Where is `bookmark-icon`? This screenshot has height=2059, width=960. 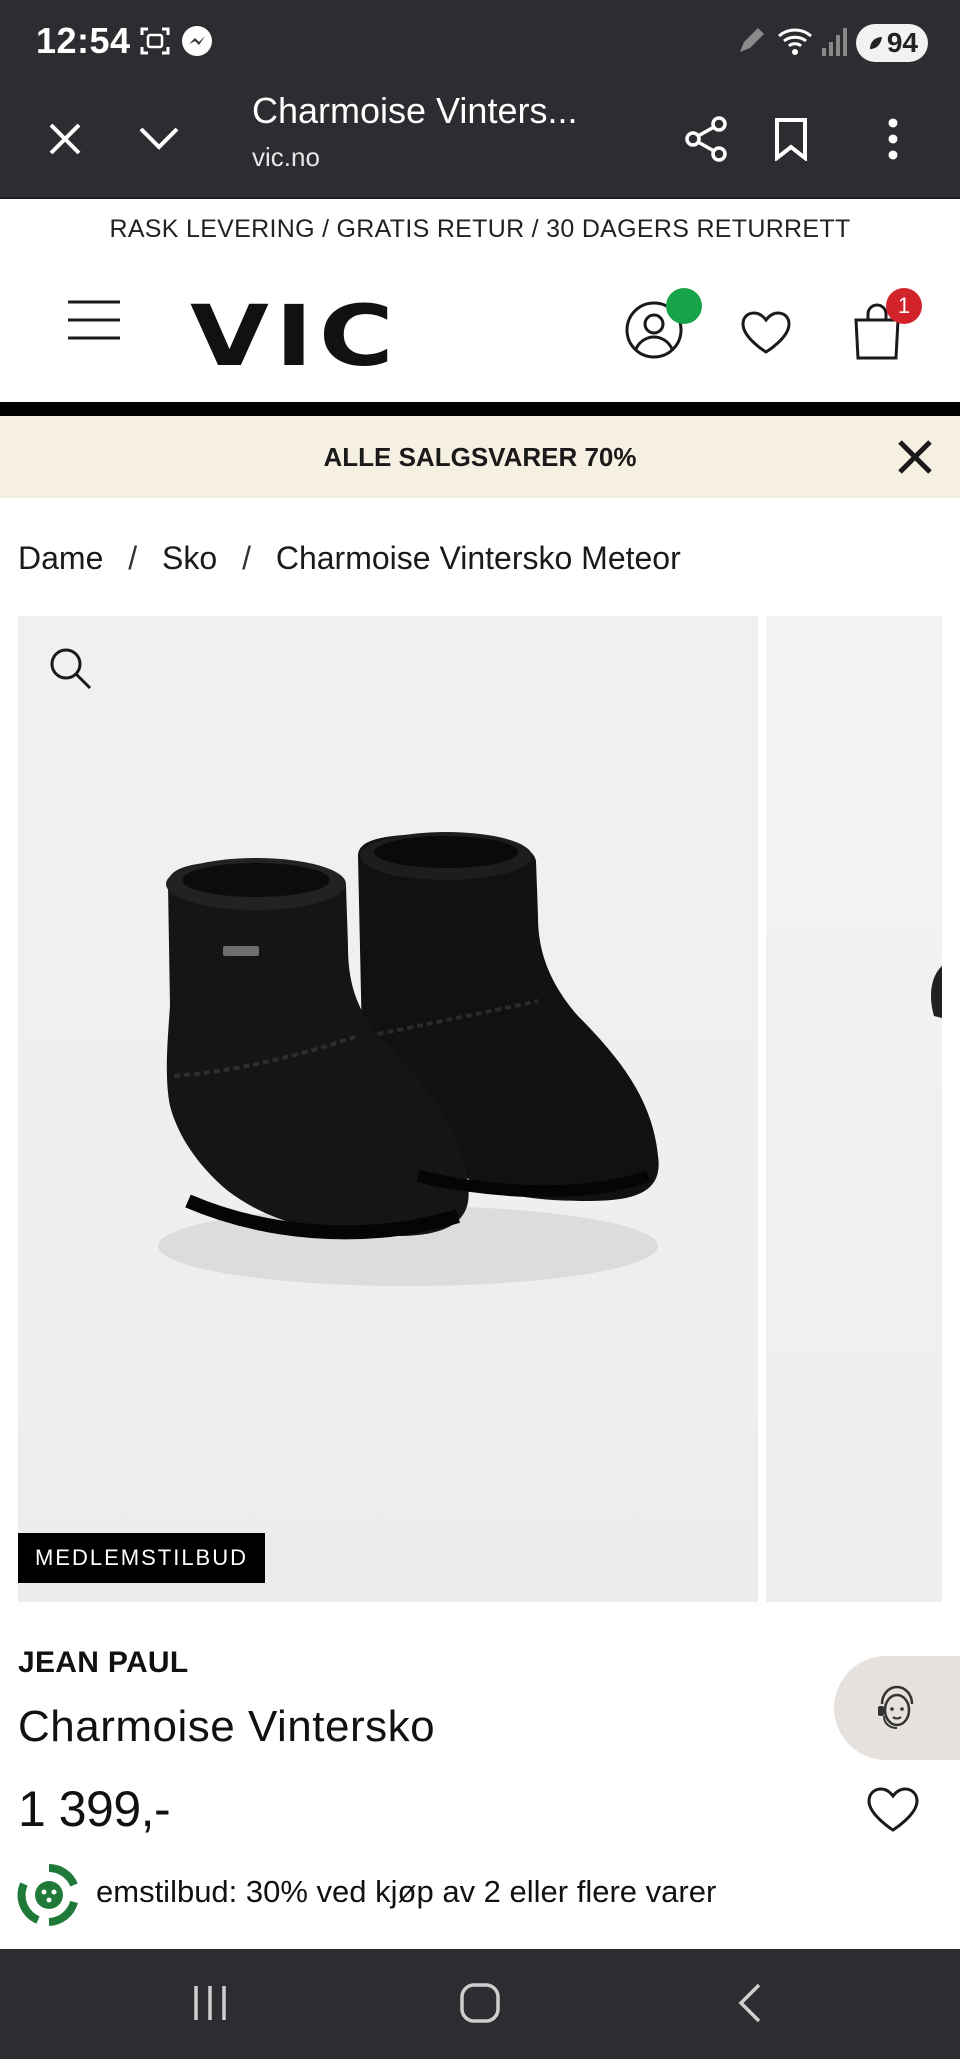 bookmark-icon is located at coordinates (791, 141).